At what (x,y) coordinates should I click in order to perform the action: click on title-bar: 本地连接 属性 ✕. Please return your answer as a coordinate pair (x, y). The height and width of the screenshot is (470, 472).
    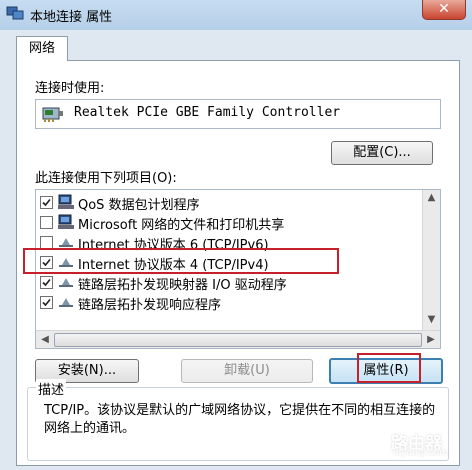
    Looking at the image, I should click on (236, 15).